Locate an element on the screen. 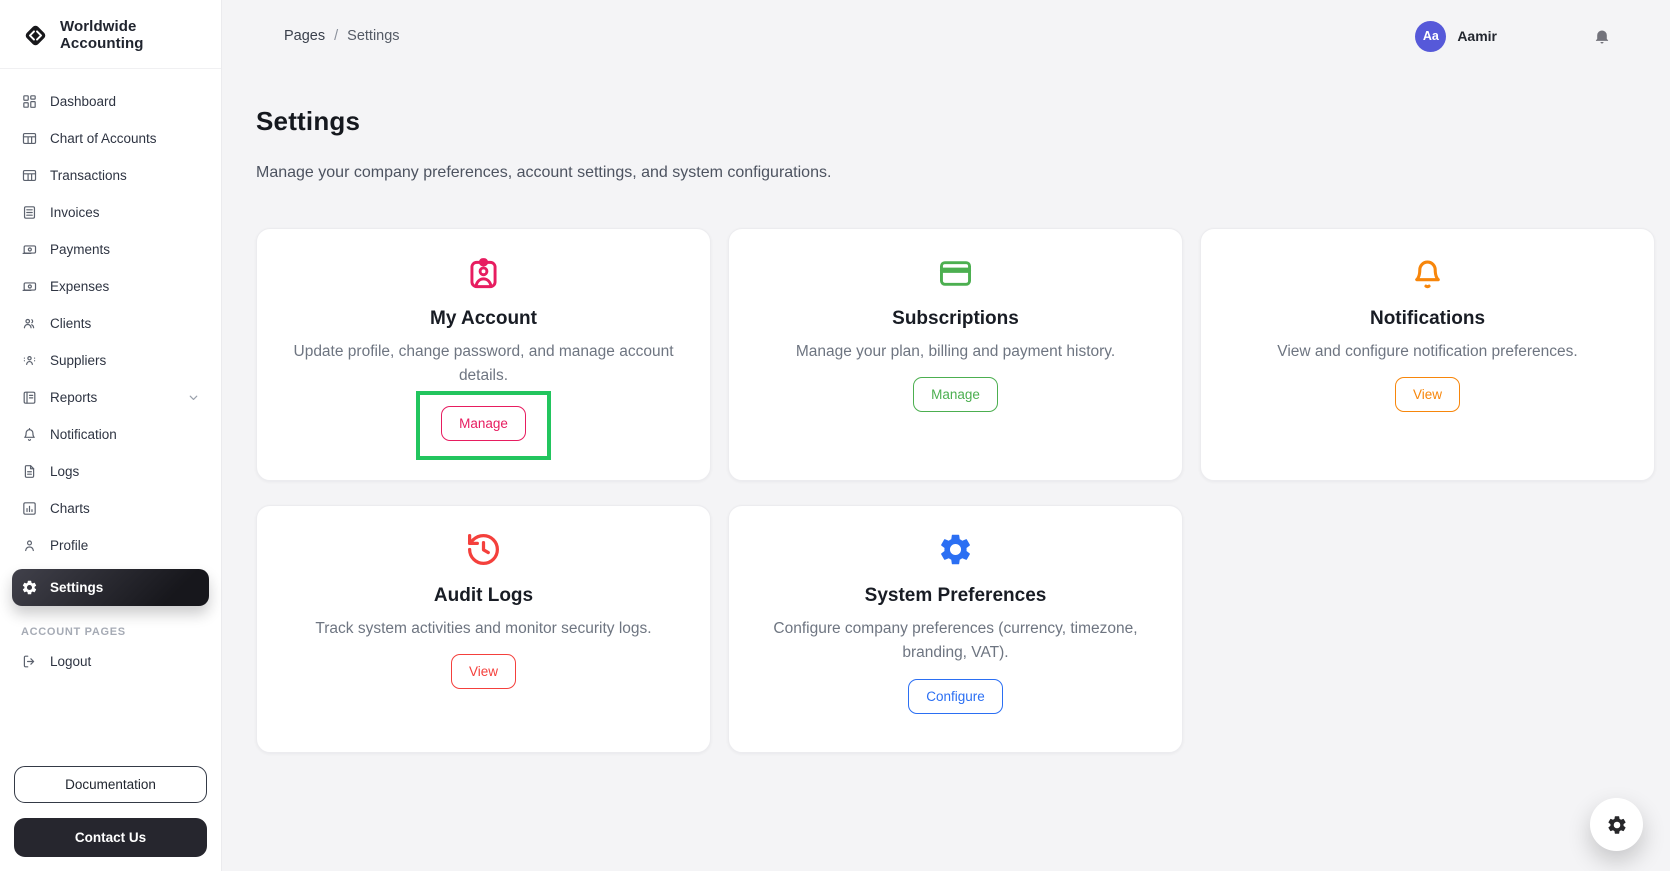  user-area: Aa Aamir is located at coordinates (1513, 36).